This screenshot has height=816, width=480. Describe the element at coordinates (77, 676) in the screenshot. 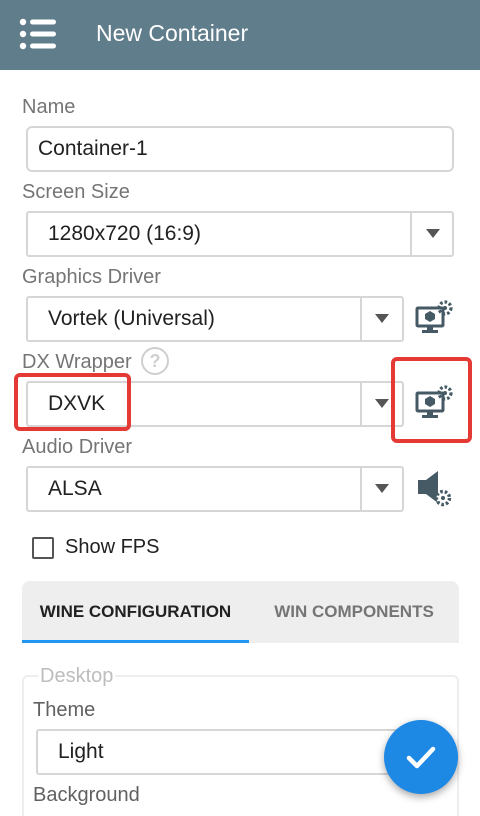

I see `desktop-group-title: Desktop` at that location.